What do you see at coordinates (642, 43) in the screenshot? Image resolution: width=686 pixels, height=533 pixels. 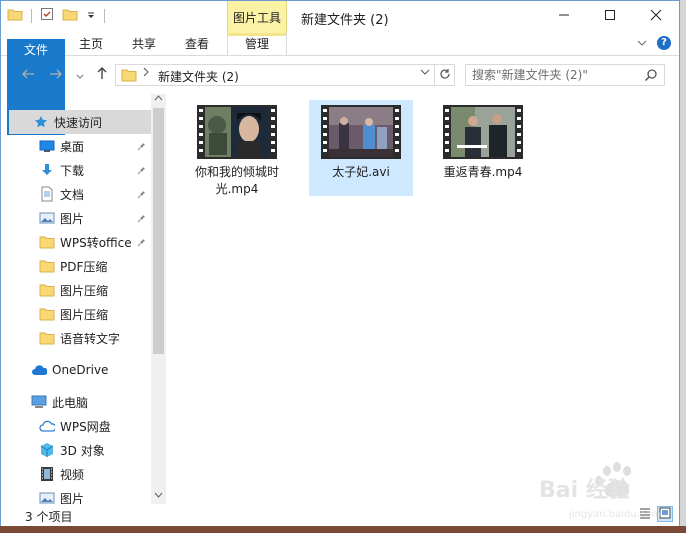 I see `expand-ribbon-icon` at bounding box center [642, 43].